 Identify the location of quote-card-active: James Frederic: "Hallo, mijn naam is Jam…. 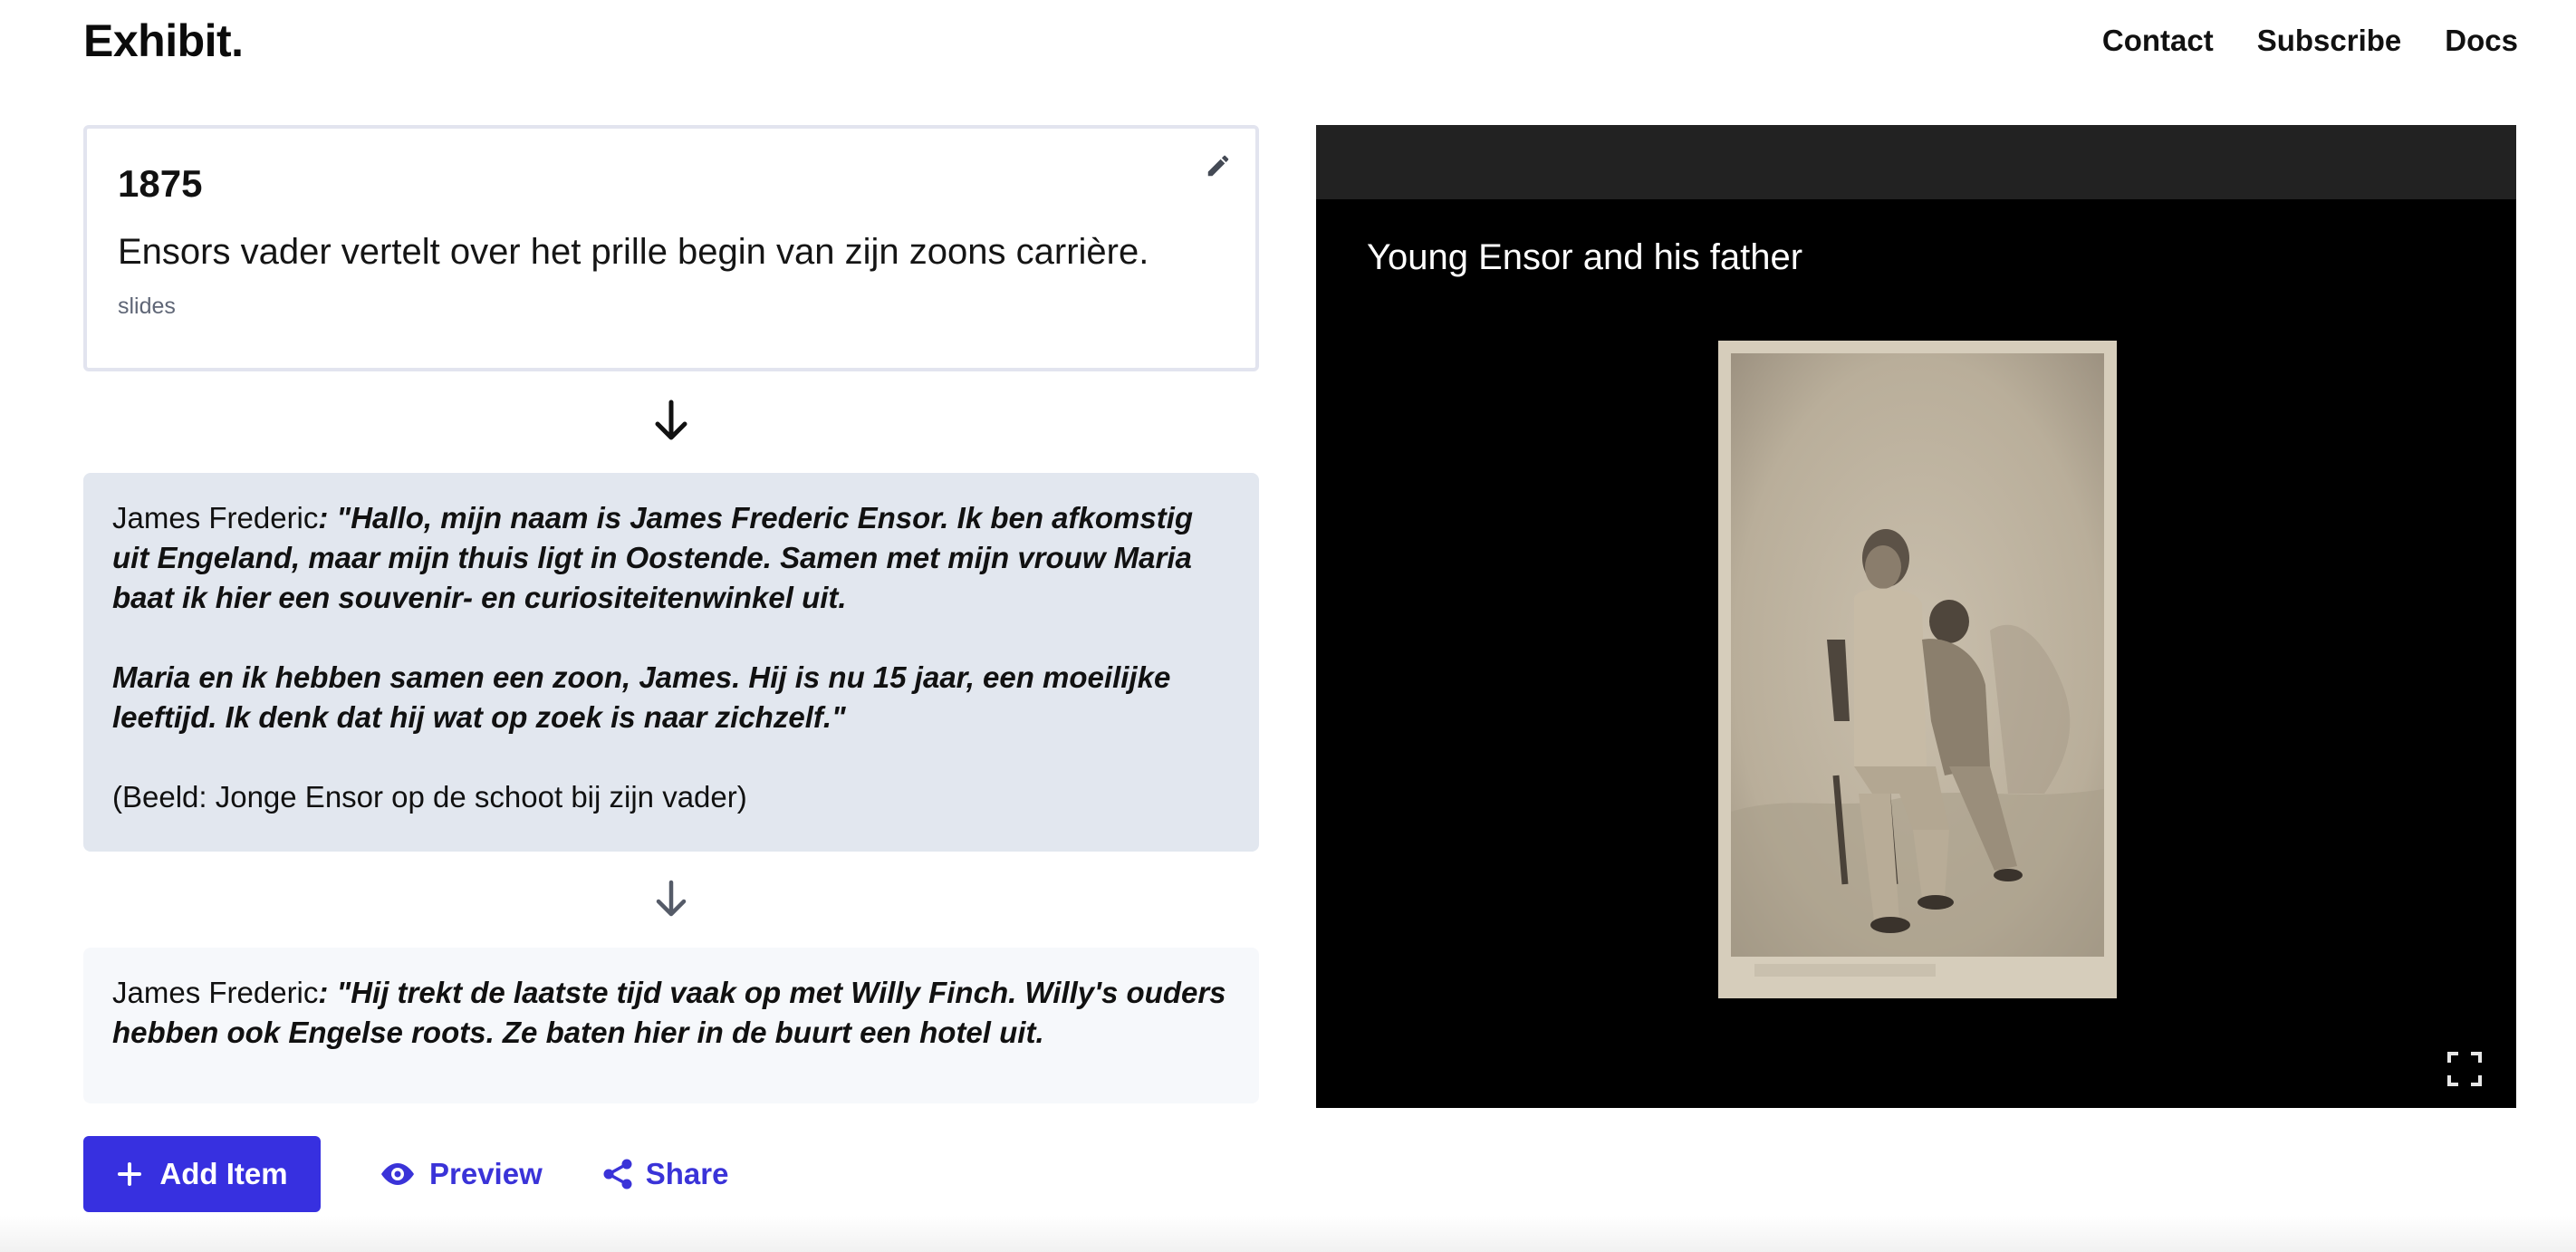
(671, 662).